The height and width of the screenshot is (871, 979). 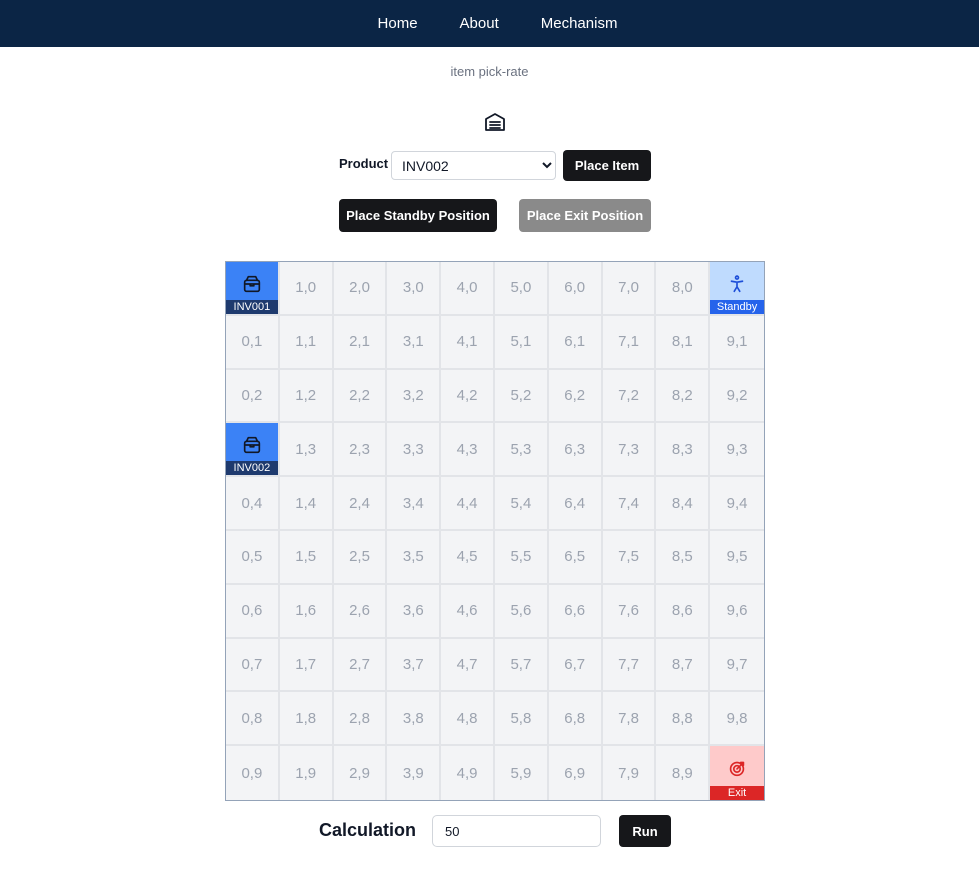 What do you see at coordinates (521, 719) in the screenshot?
I see `grid-cell: 5,8` at bounding box center [521, 719].